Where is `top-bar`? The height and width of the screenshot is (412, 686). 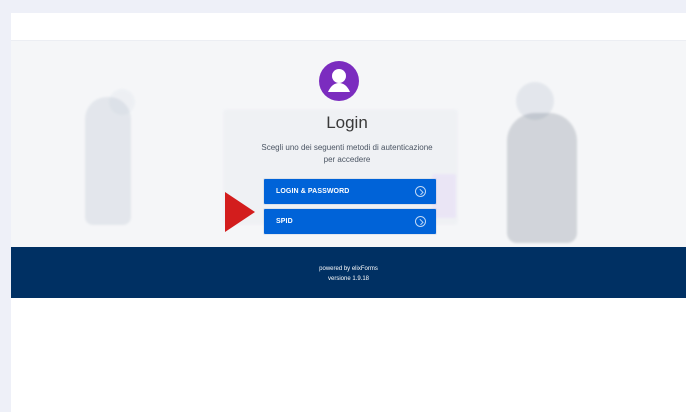
top-bar is located at coordinates (348, 27).